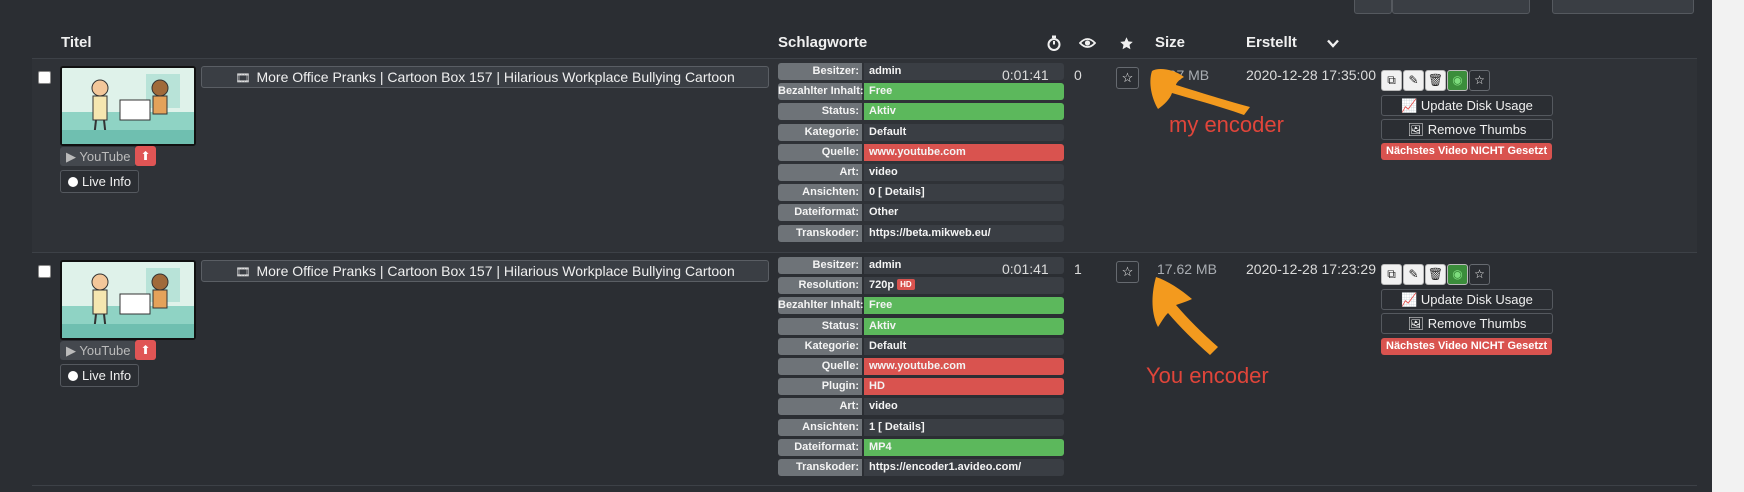 The image size is (1744, 492). I want to click on views-details-link: 1 [ Details], so click(964, 427).